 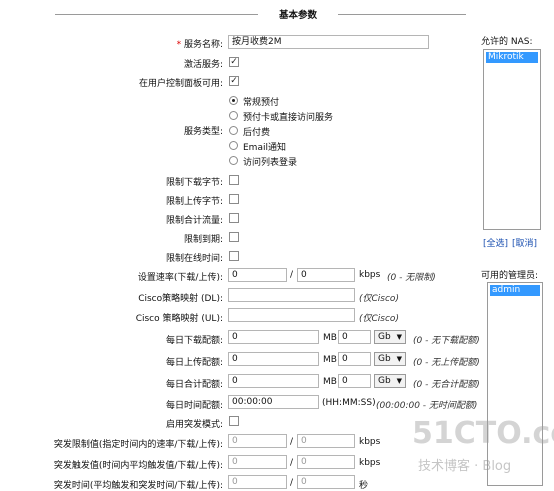 What do you see at coordinates (298, 14) in the screenshot?
I see `section-title: 基本参数` at bounding box center [298, 14].